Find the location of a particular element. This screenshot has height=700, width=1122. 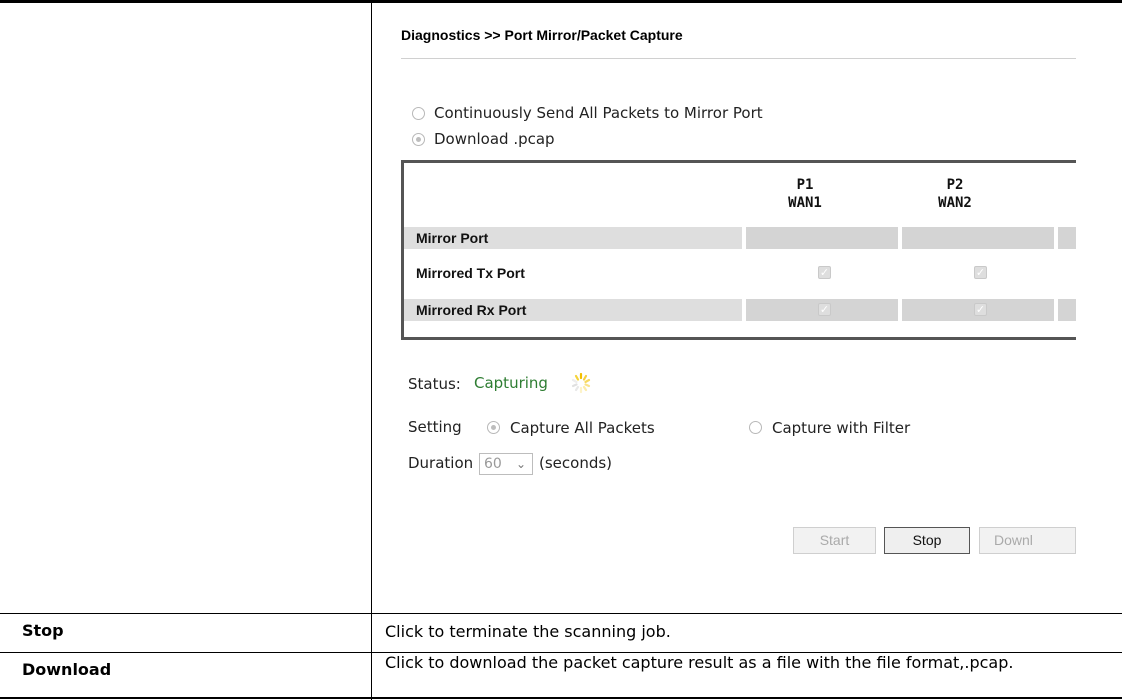

row-divider is located at coordinates (561, 613).